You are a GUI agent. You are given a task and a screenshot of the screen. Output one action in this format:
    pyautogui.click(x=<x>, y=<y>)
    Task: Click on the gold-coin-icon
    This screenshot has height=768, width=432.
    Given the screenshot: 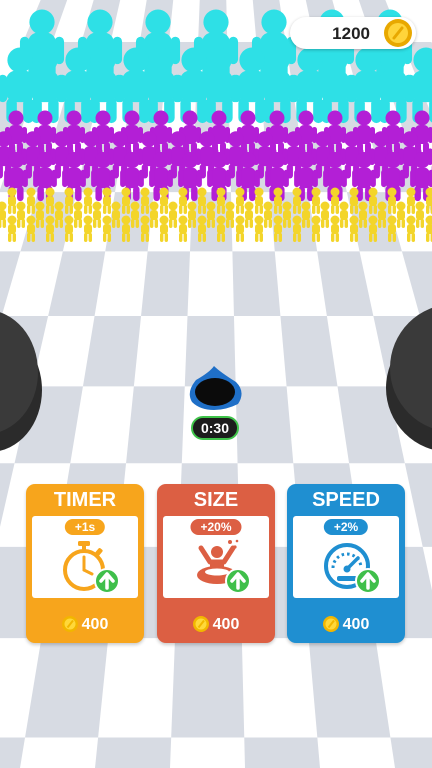 What is the action you would take?
    pyautogui.click(x=398, y=33)
    